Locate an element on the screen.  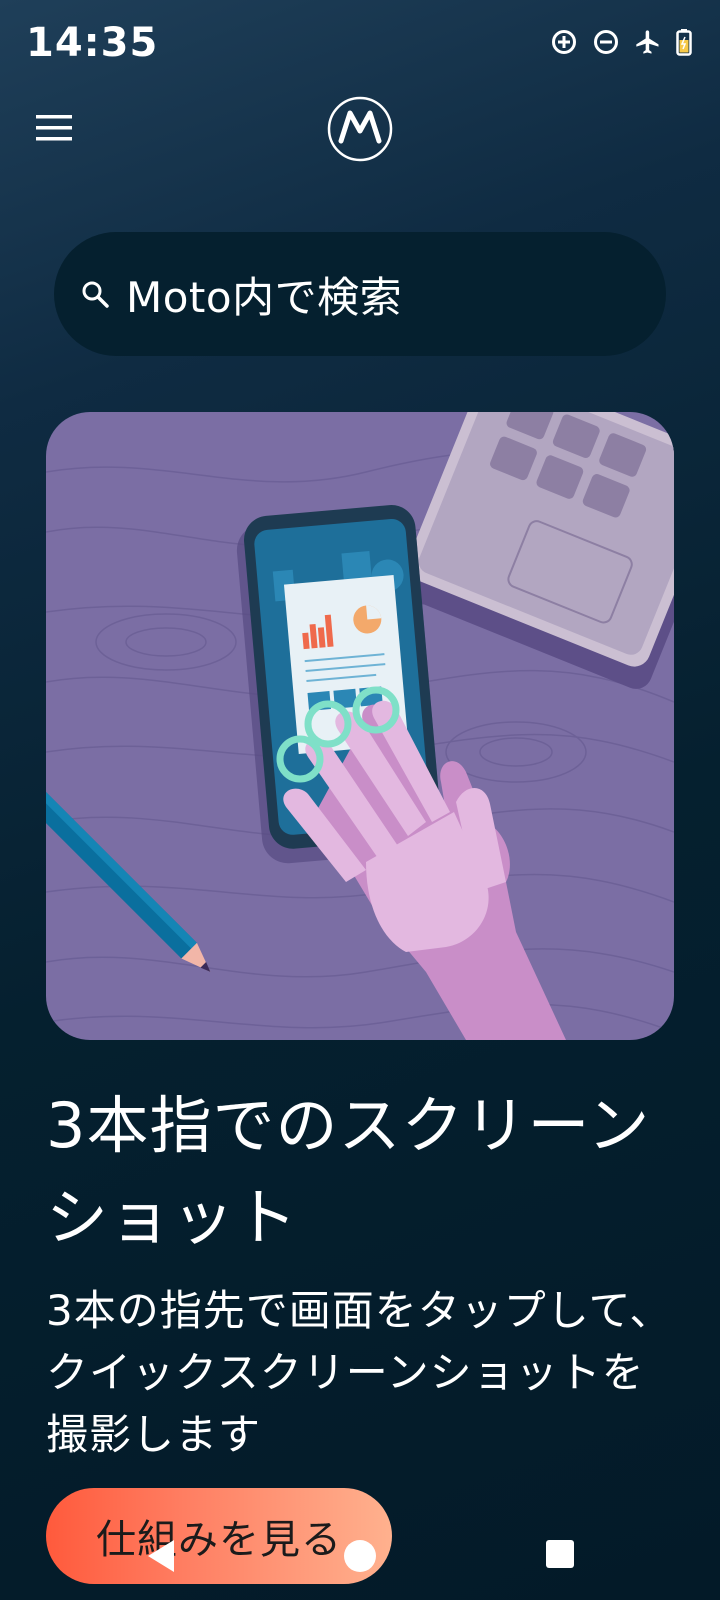
see-how-it-works-button: 仕組みを見る is located at coordinates (219, 1536).